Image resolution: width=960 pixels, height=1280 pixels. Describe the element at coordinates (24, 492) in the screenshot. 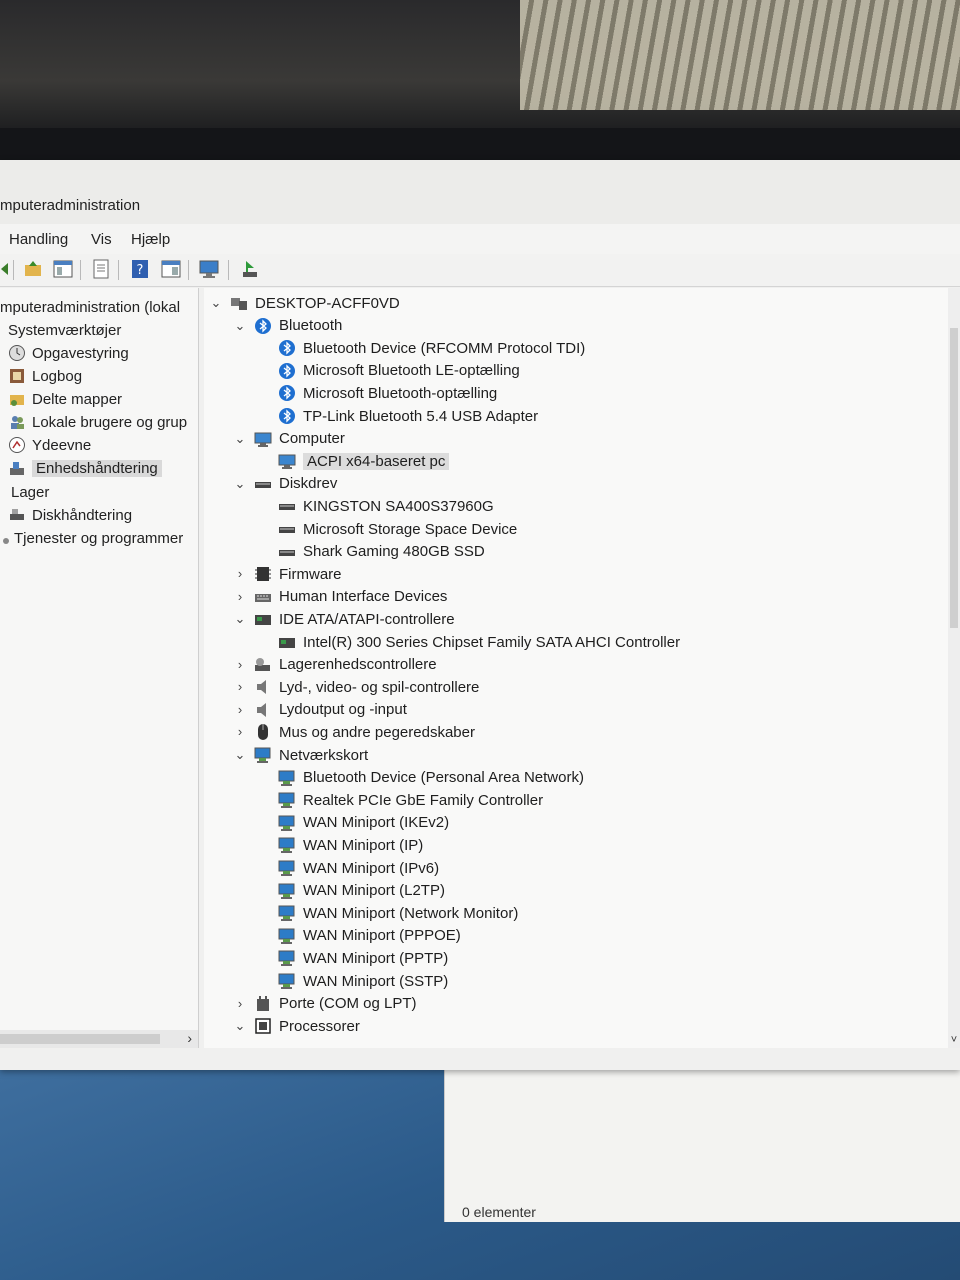

I see `nav-storage: Lager` at that location.